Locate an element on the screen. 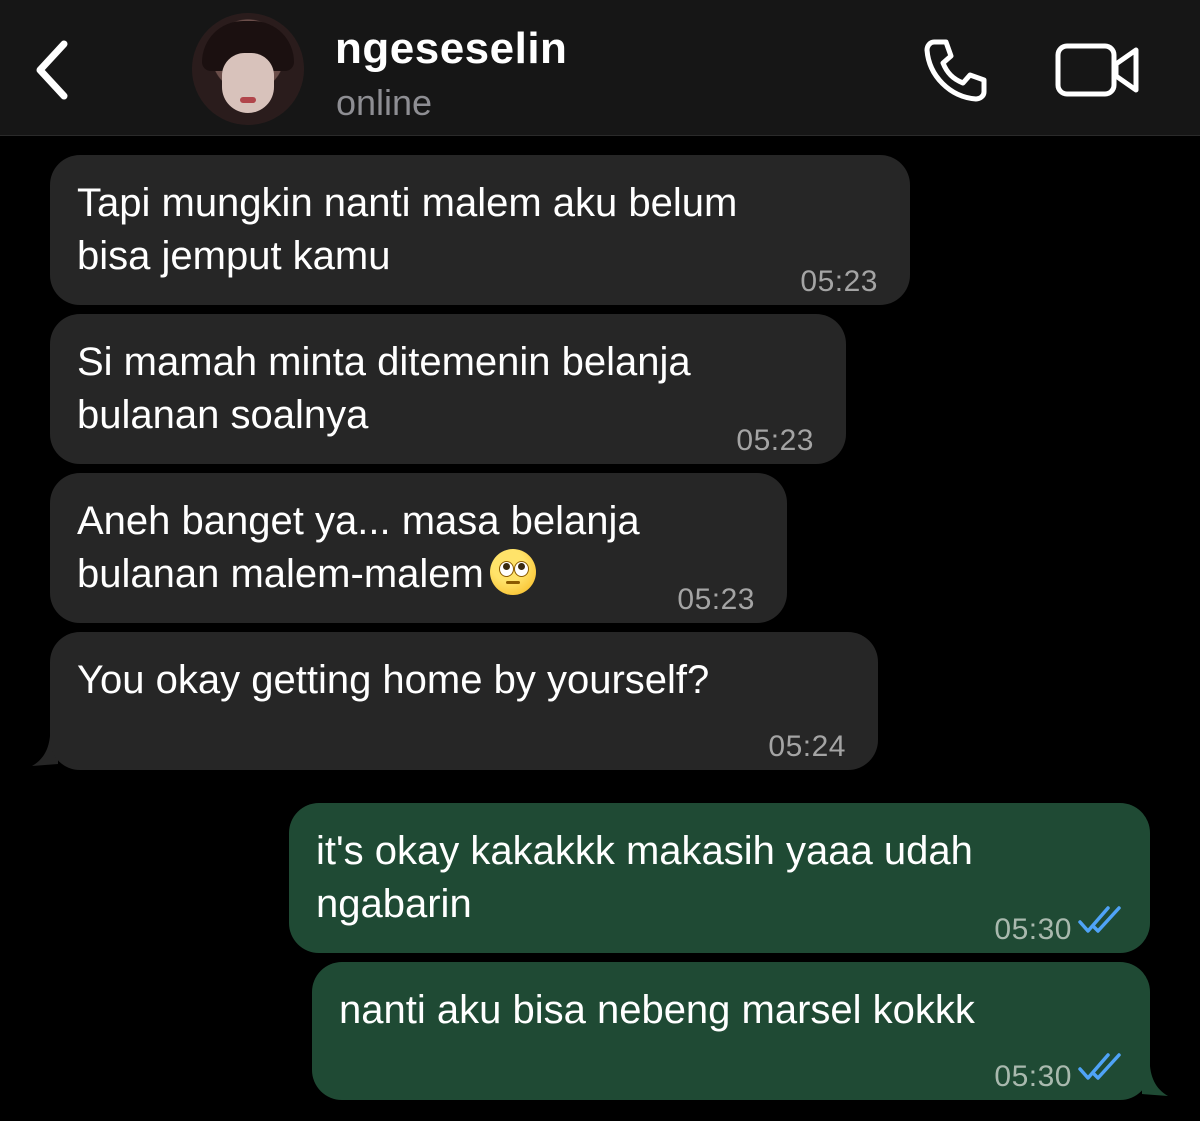  message-timestamp: 05:24 is located at coordinates (807, 746).